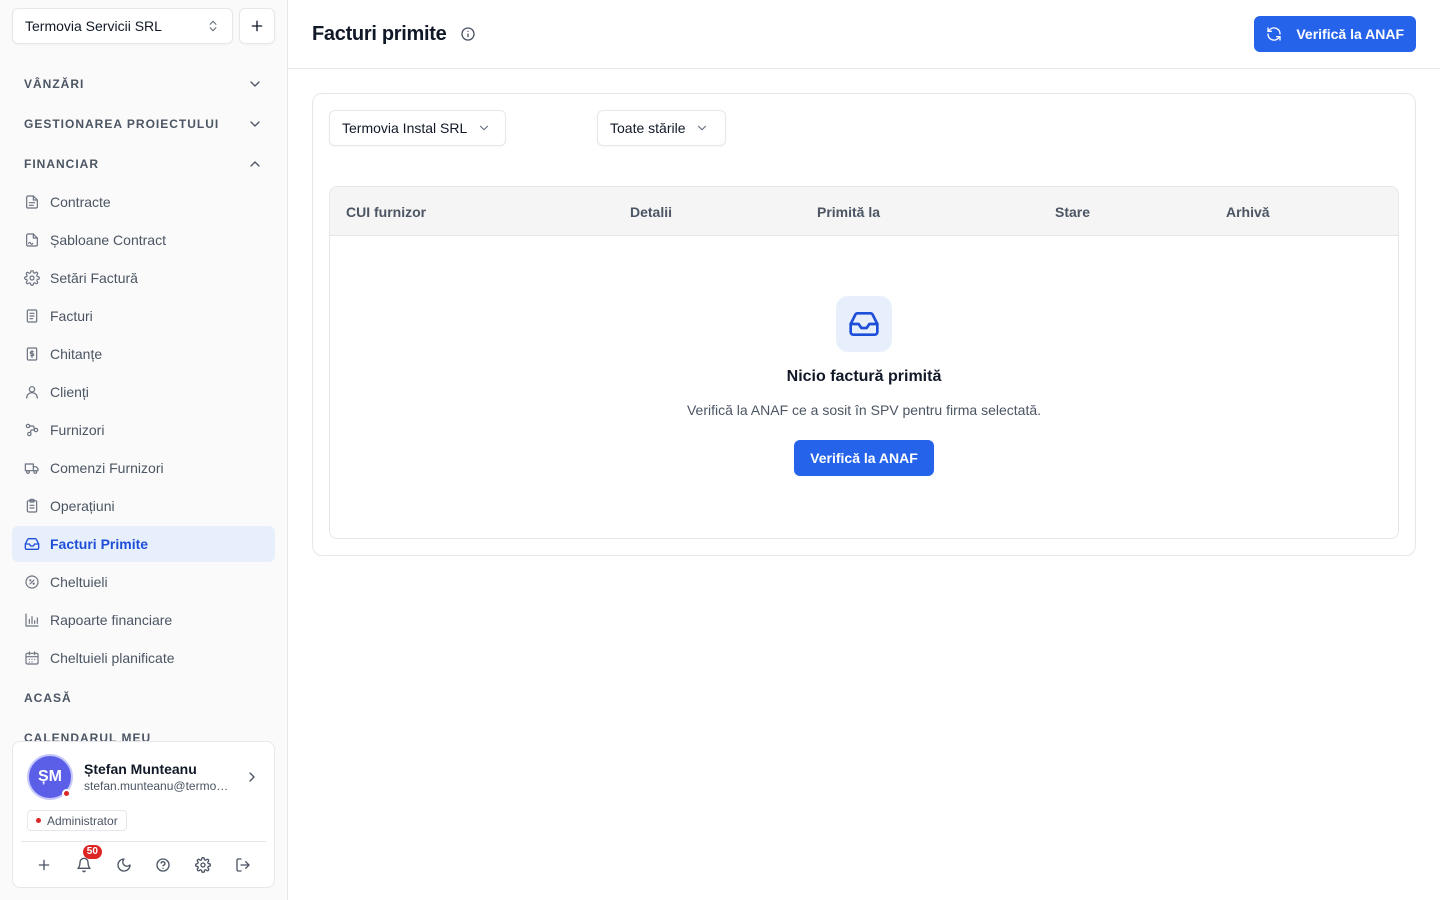 Image resolution: width=1440 pixels, height=900 pixels. What do you see at coordinates (112, 658) in the screenshot?
I see `sidebar-item-label: Cheltuieli planificate` at bounding box center [112, 658].